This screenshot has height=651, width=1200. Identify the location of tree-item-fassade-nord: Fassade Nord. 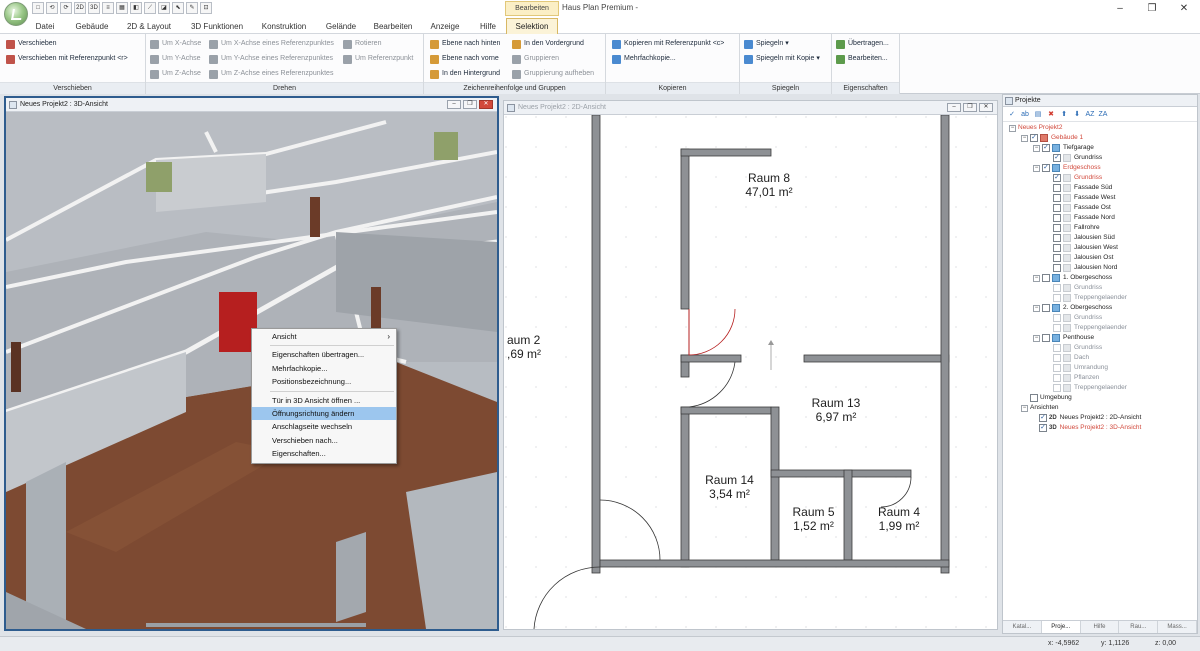
(1084, 218).